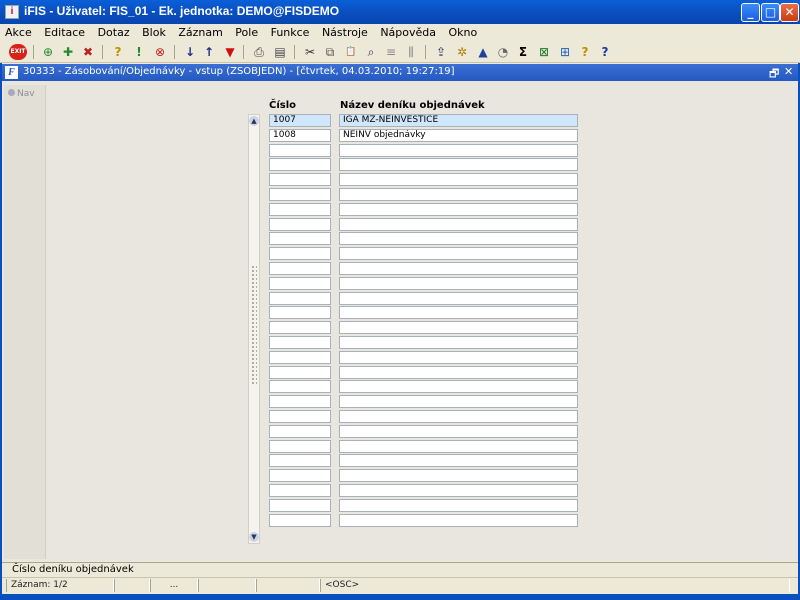 Image resolution: width=800 pixels, height=600 pixels. I want to click on menu-editace: Editace, so click(64, 31).